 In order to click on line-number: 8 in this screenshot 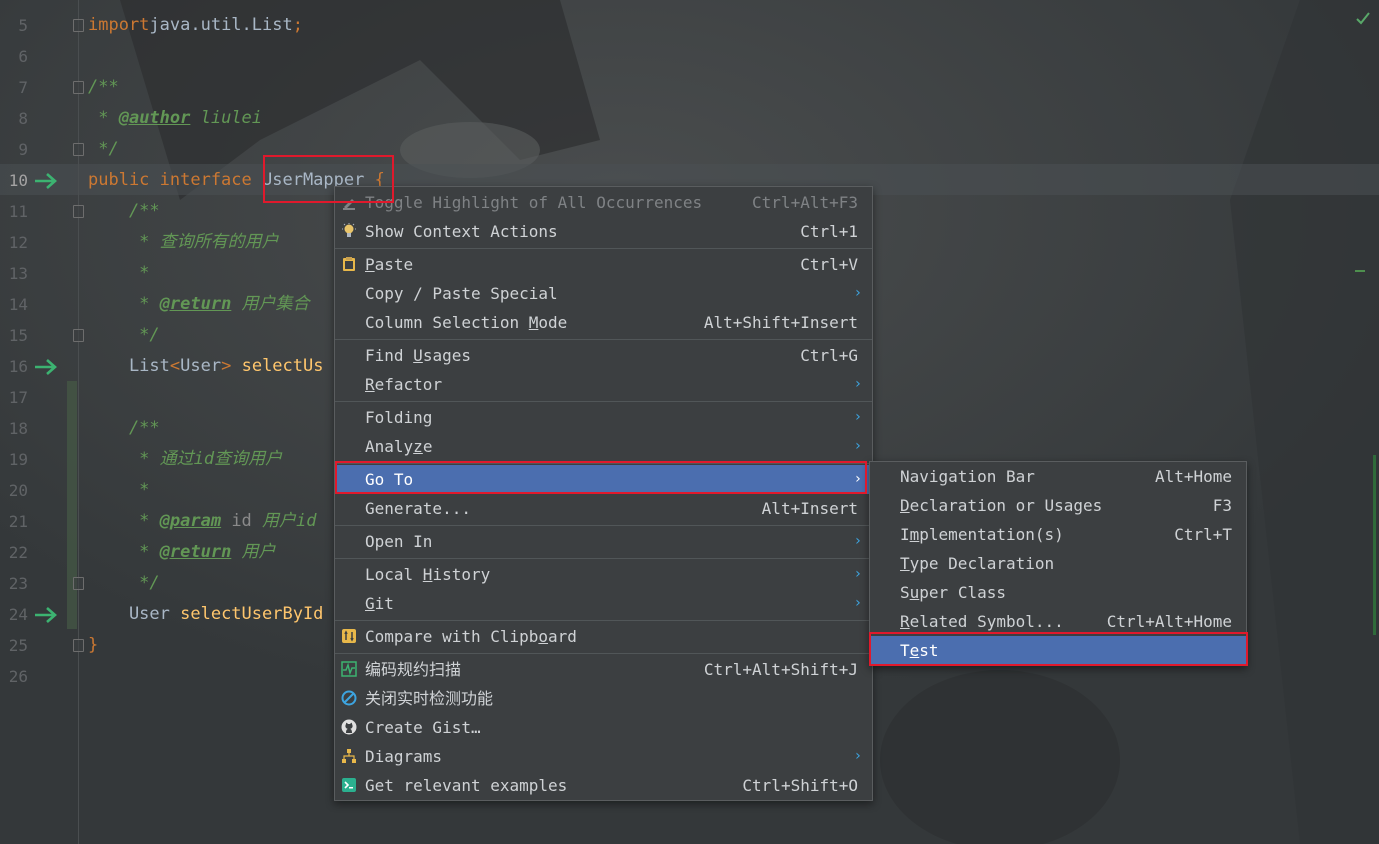, I will do `click(23, 118)`.